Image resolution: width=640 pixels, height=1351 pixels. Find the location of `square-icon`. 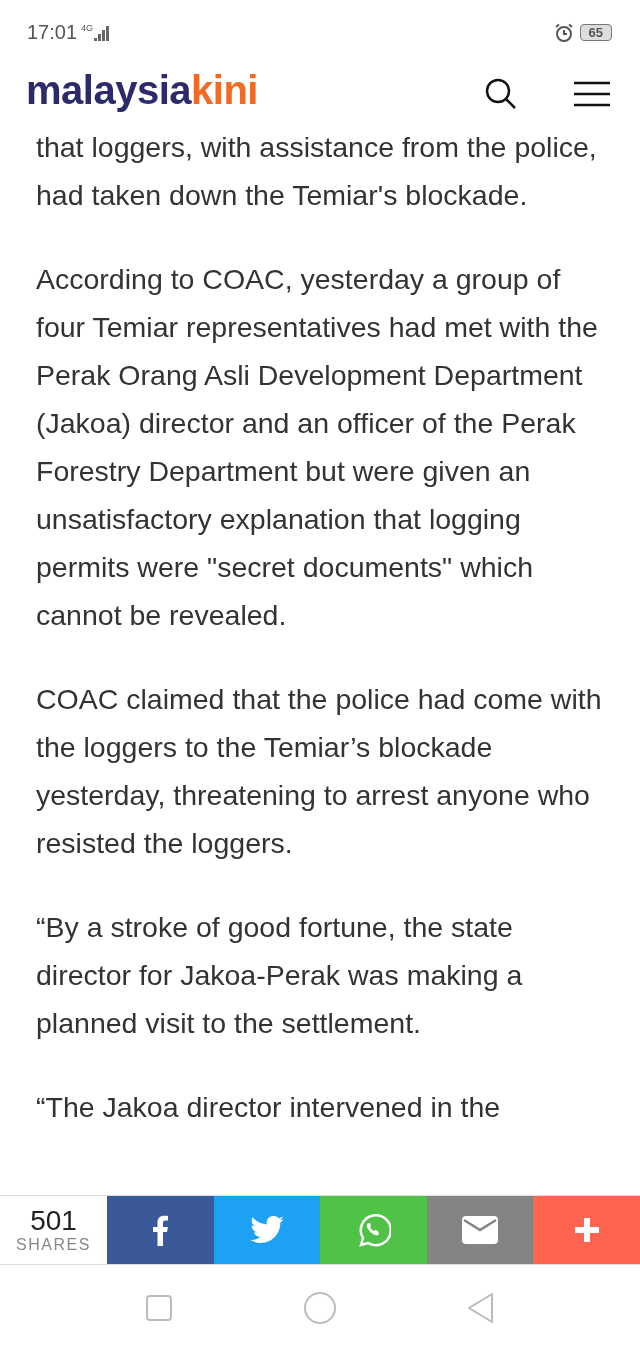

square-icon is located at coordinates (159, 1308).